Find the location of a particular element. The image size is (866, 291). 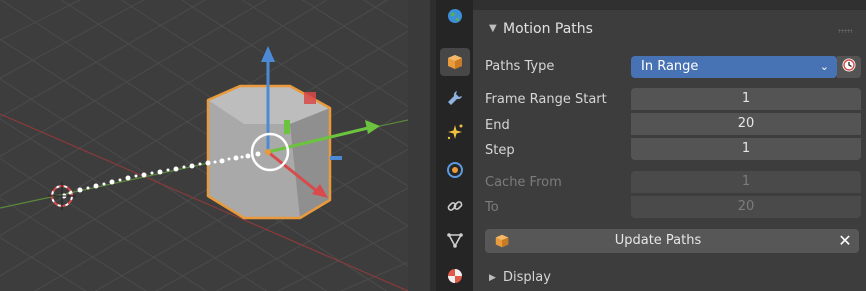

cache-to-label: To is located at coordinates (492, 207).